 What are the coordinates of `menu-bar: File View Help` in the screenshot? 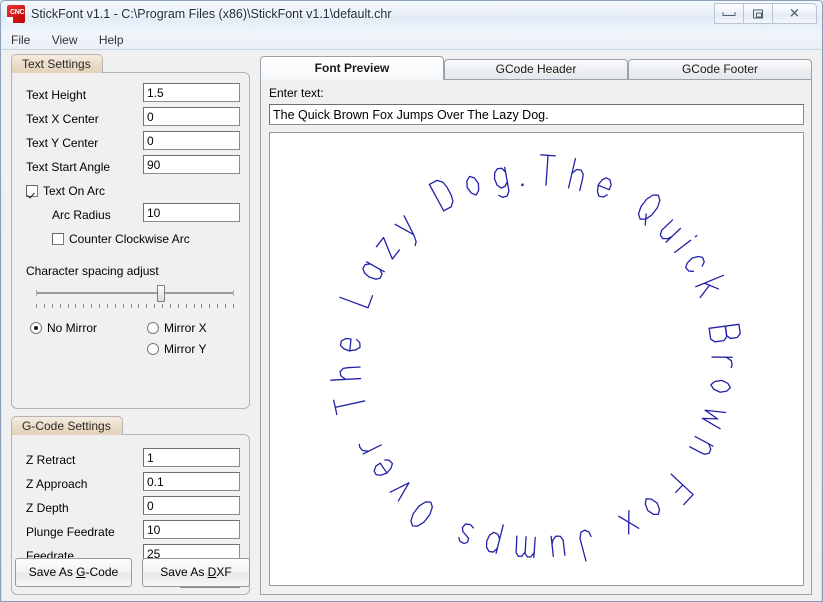 It's located at (411, 40).